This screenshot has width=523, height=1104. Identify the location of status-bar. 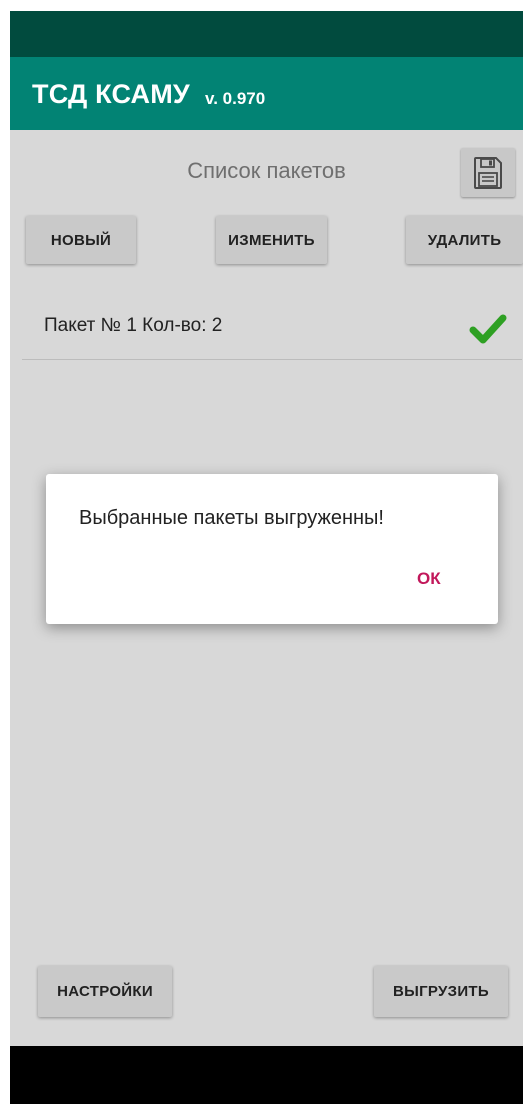
(266, 34).